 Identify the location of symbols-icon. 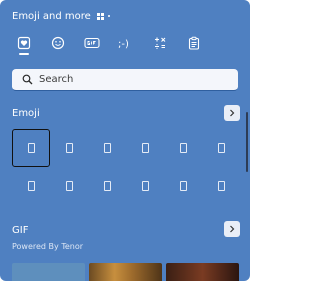
(160, 43).